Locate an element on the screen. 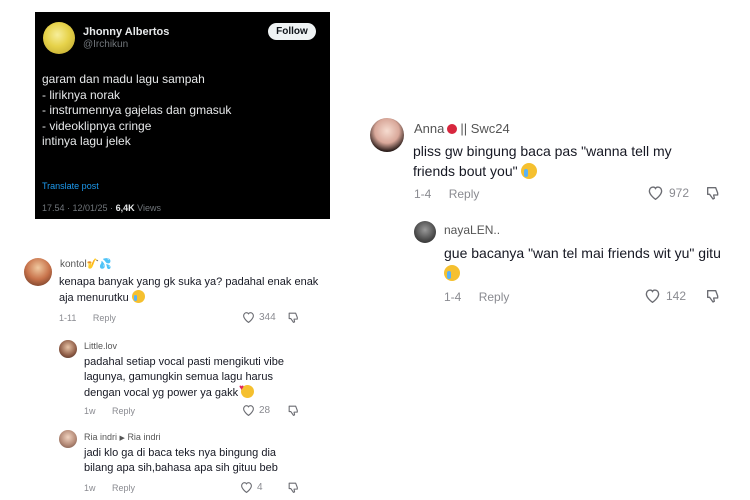  apple-emoji-icon is located at coordinates (452, 129).